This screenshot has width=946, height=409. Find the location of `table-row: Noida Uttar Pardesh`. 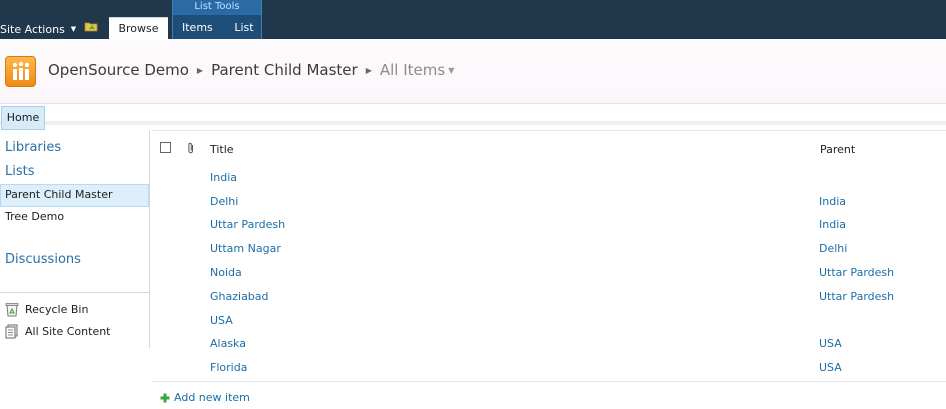

table-row: Noida Uttar Pardesh is located at coordinates (549, 272).